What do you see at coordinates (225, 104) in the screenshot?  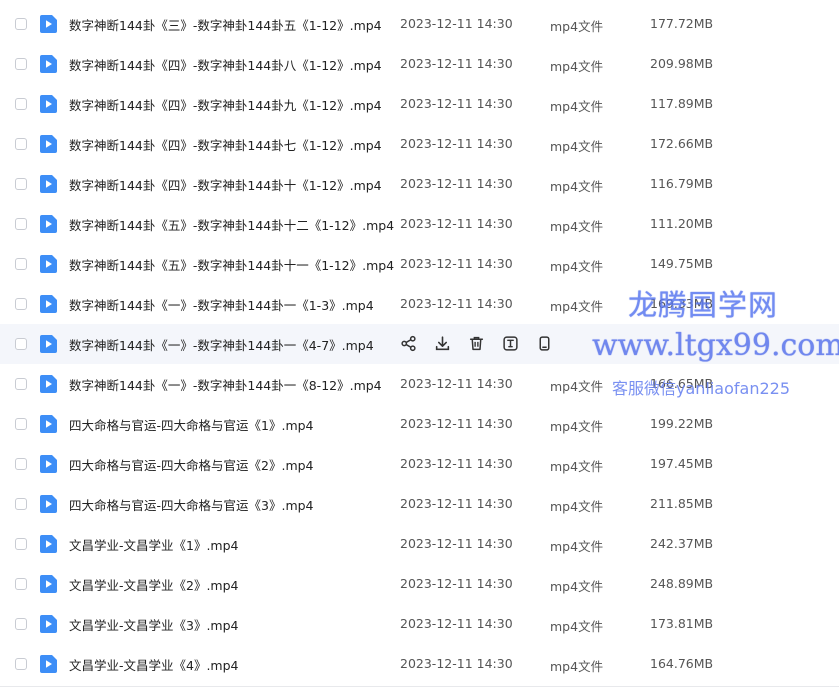 I see `file-name: 数字神断144卦《四》-数字神卦144卦九《1-12》.mp4` at bounding box center [225, 104].